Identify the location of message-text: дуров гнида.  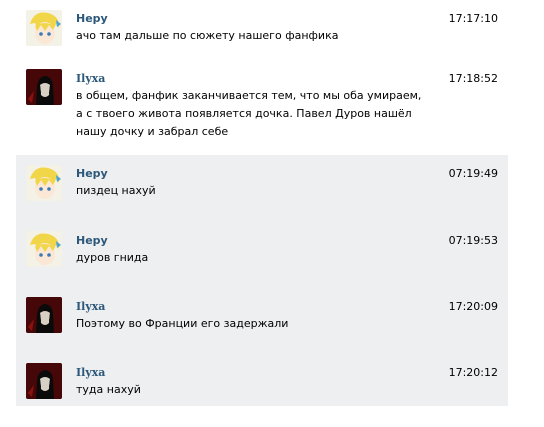
(112, 257).